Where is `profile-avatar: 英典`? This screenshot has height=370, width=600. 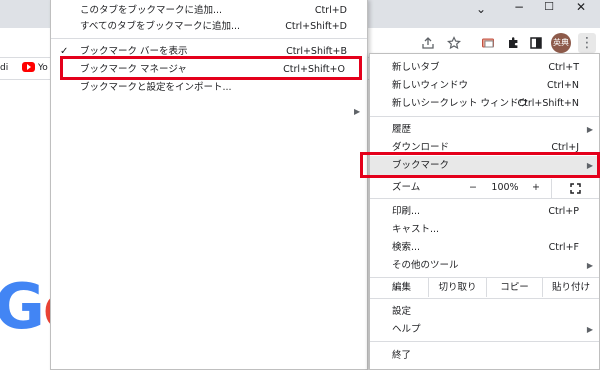 profile-avatar: 英典 is located at coordinates (561, 43).